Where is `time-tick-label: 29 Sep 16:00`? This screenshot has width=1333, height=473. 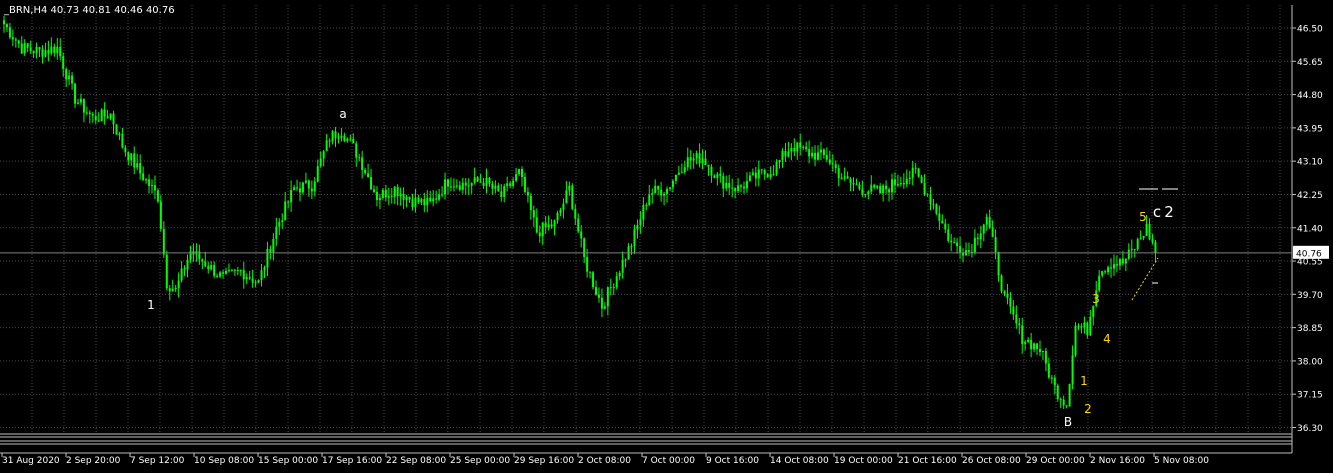 time-tick-label: 29 Sep 16:00 is located at coordinates (544, 461).